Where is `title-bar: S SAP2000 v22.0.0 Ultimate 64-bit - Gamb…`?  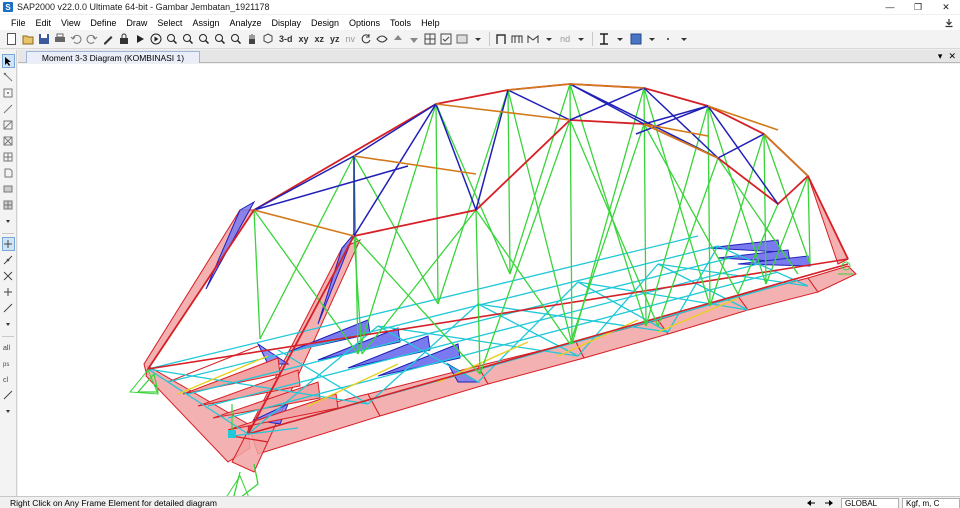
title-bar: S SAP2000 v22.0.0 Ultimate 64-bit - Gamb… is located at coordinates (480, 7).